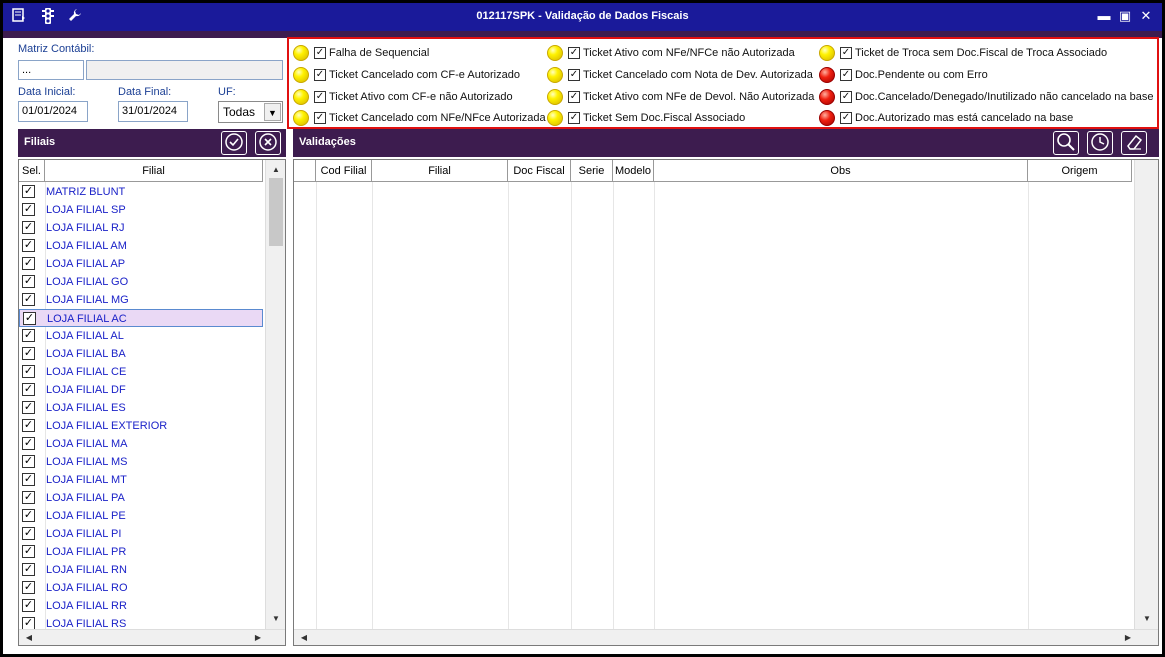 This screenshot has height=657, width=1165. Describe the element at coordinates (141, 264) in the screenshot. I see `filial-row: ✓ LOJA FILIAL AP` at that location.